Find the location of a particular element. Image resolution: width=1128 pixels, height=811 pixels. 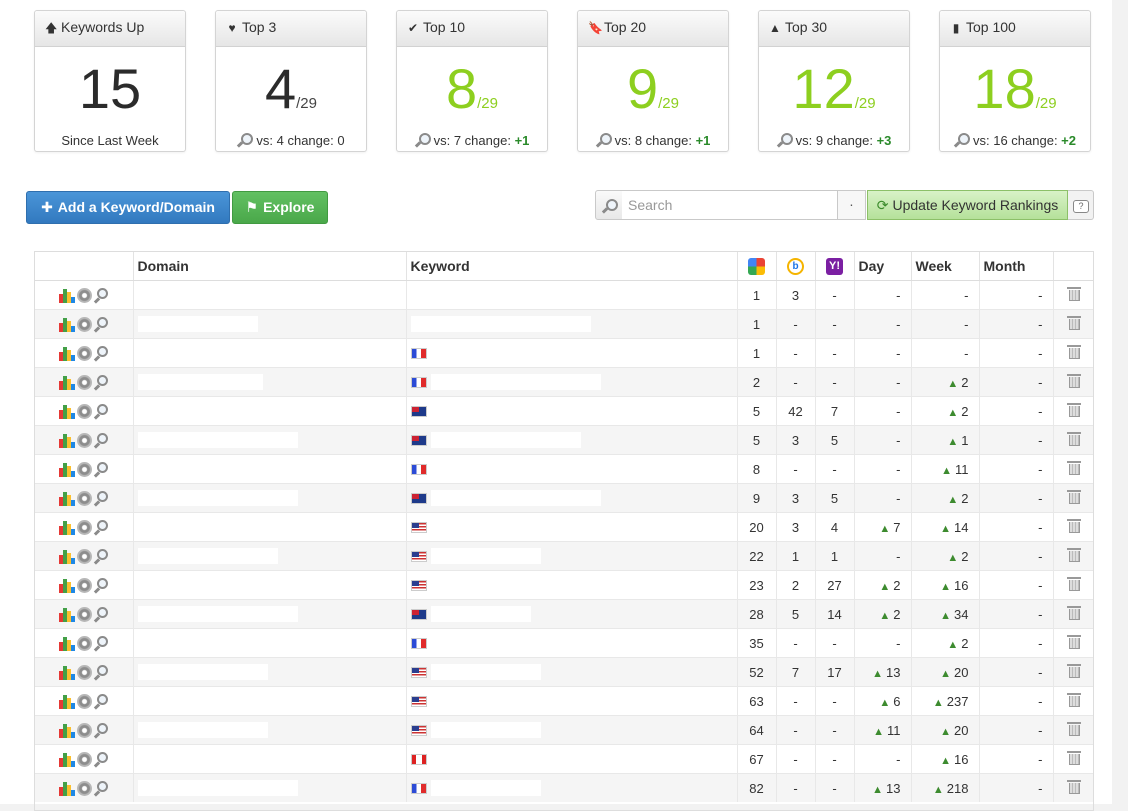

table-row: 2- - - ▲ 2- is located at coordinates (564, 382).